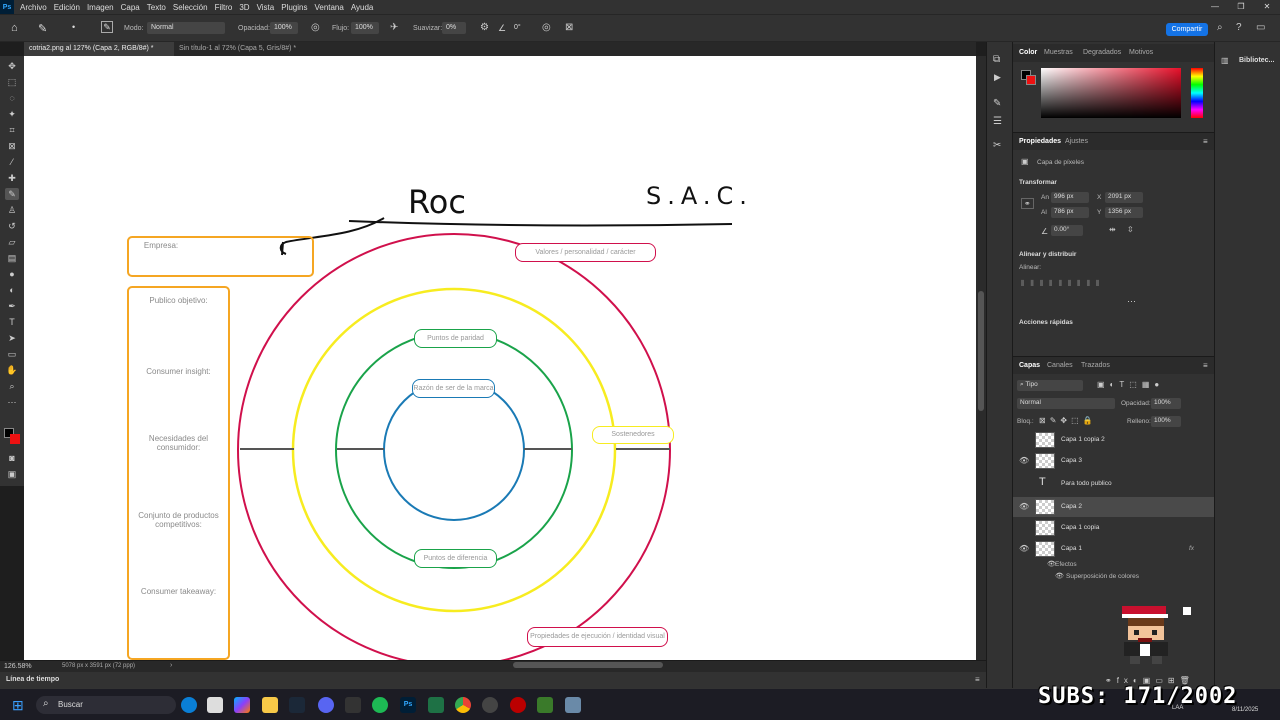 The image size is (1280, 720). I want to click on adjustments-icon: ☰, so click(997, 121).